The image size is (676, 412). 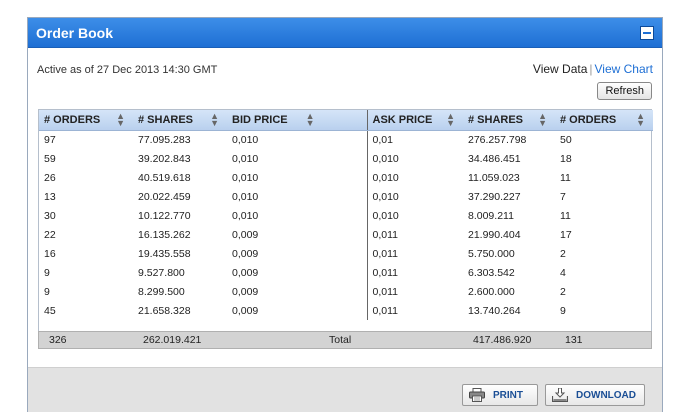 What do you see at coordinates (566, 234) in the screenshot?
I see `cell: 17` at bounding box center [566, 234].